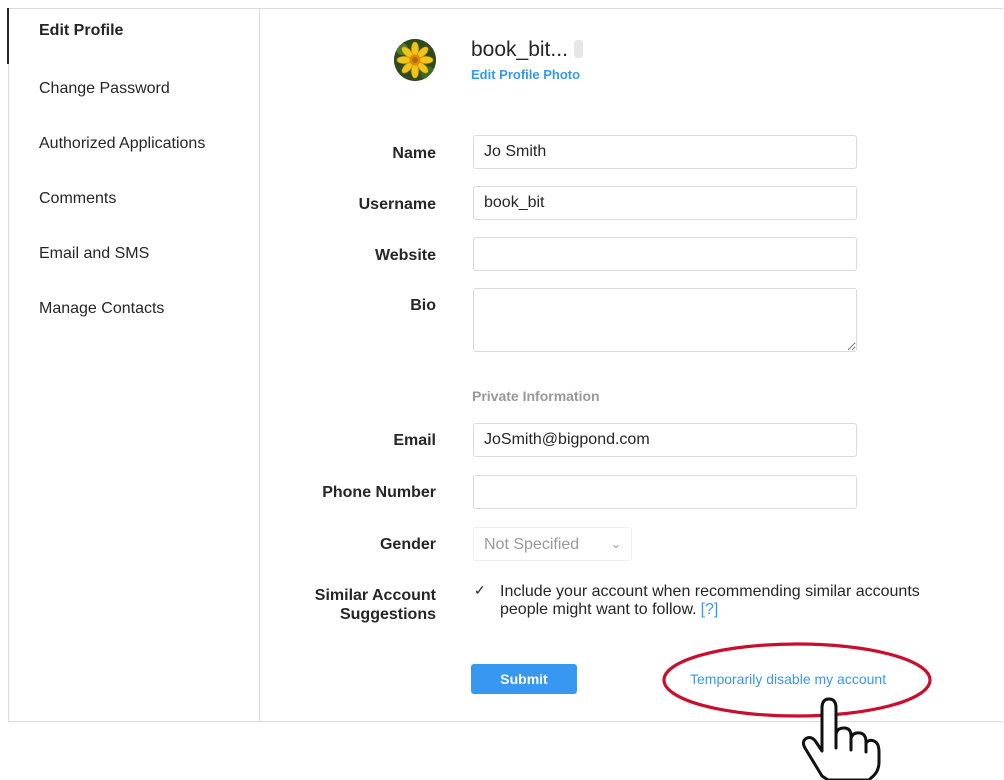  Describe the element at coordinates (710, 609) in the screenshot. I see `help-link: [?]` at that location.